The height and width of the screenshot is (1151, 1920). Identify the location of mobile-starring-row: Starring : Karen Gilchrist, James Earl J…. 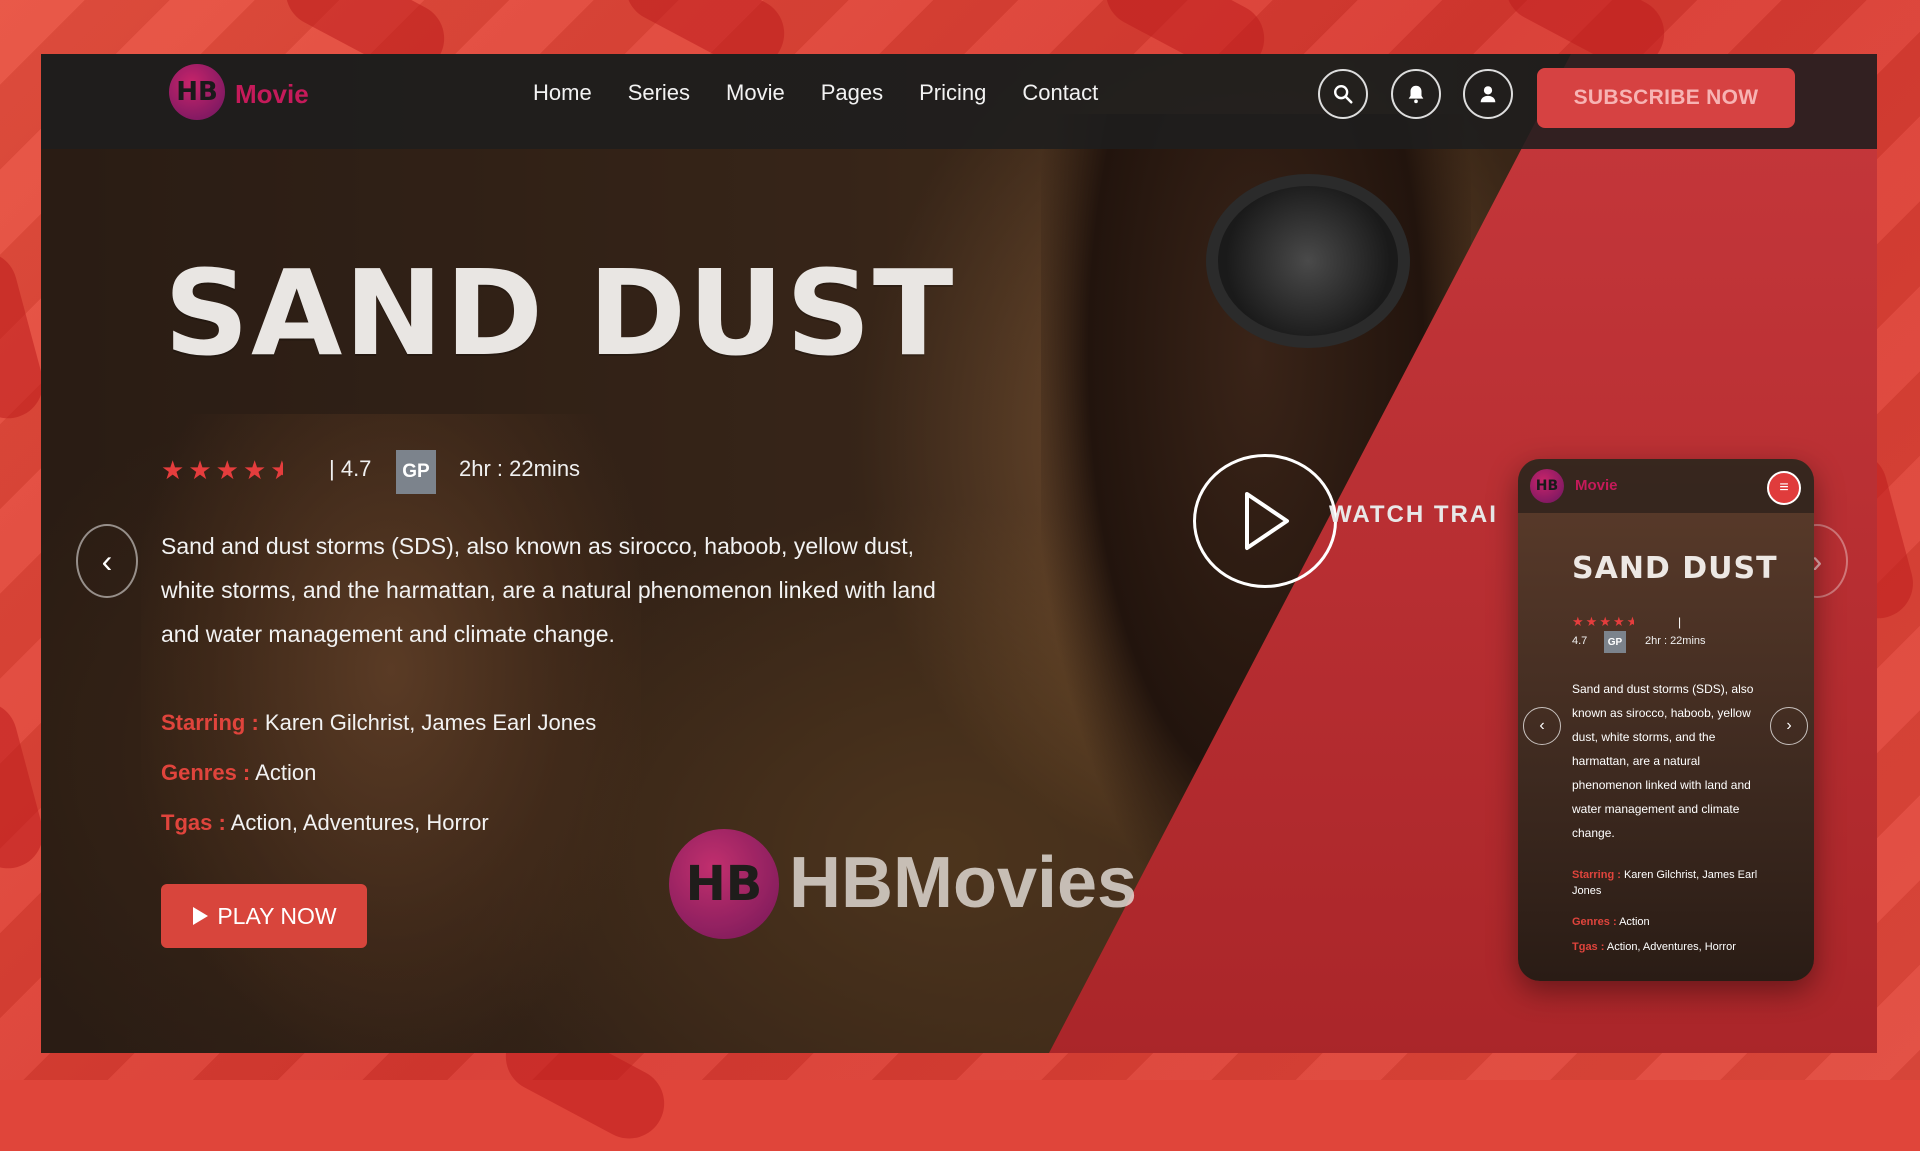
(1672, 883).